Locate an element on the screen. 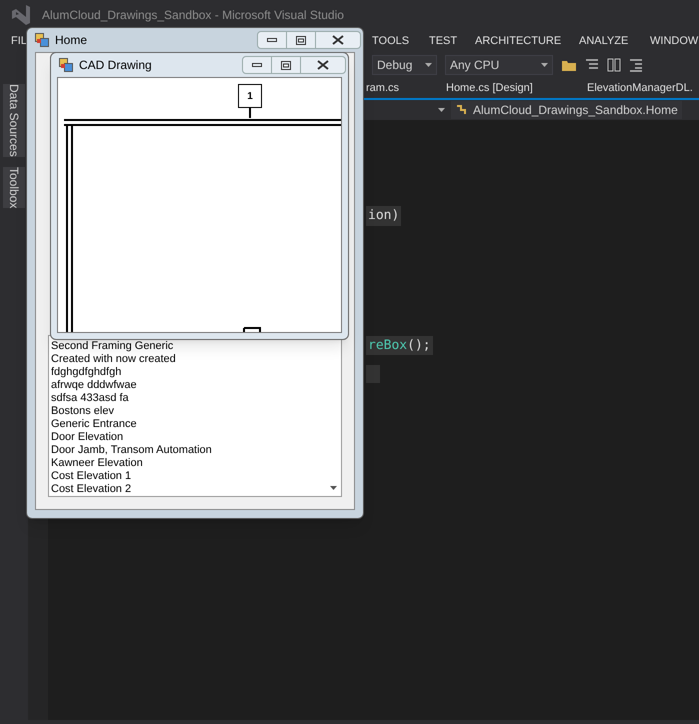 This screenshot has width=699, height=724. marker-tag: 1 is located at coordinates (250, 96).